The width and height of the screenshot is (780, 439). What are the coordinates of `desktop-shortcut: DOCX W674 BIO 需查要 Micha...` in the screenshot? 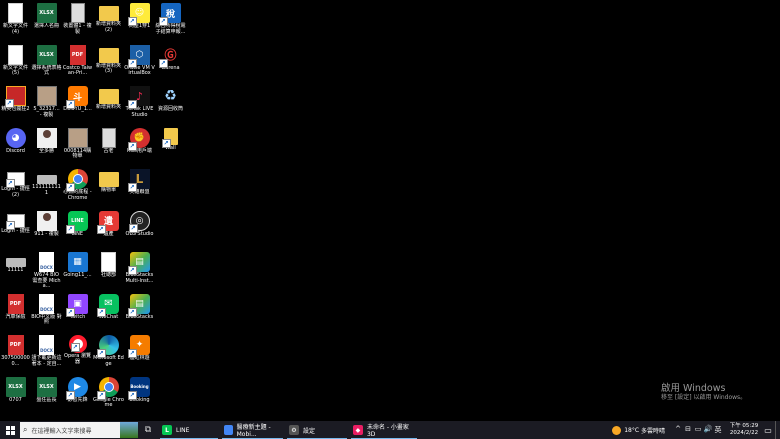 It's located at (46, 271).